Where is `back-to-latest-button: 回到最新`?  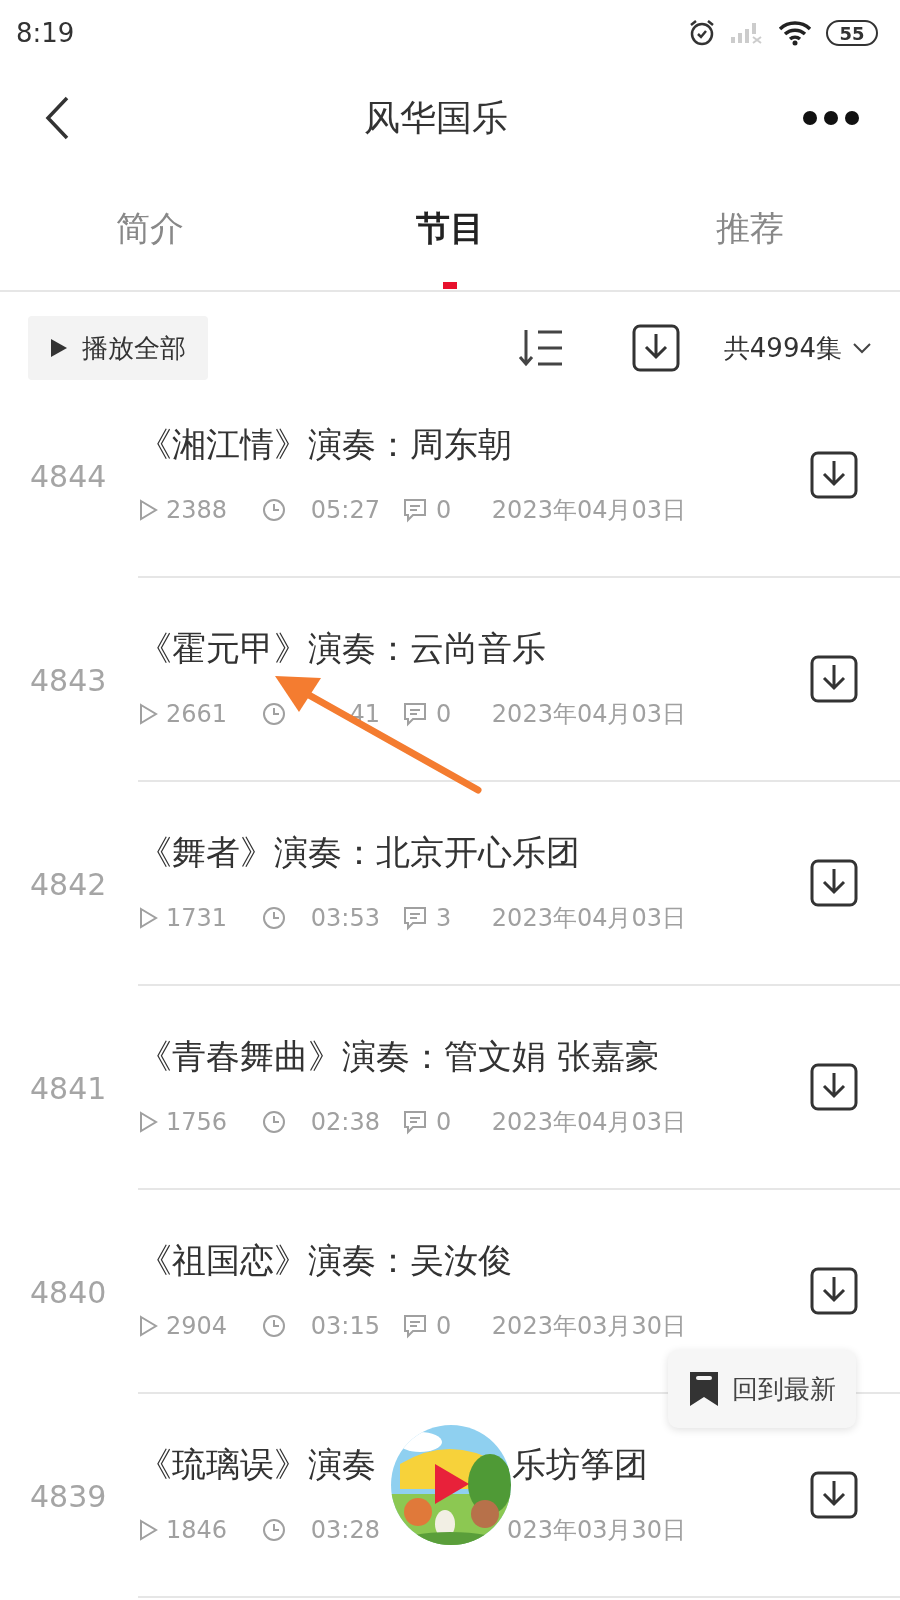
back-to-latest-button: 回到最新 is located at coordinates (762, 1389).